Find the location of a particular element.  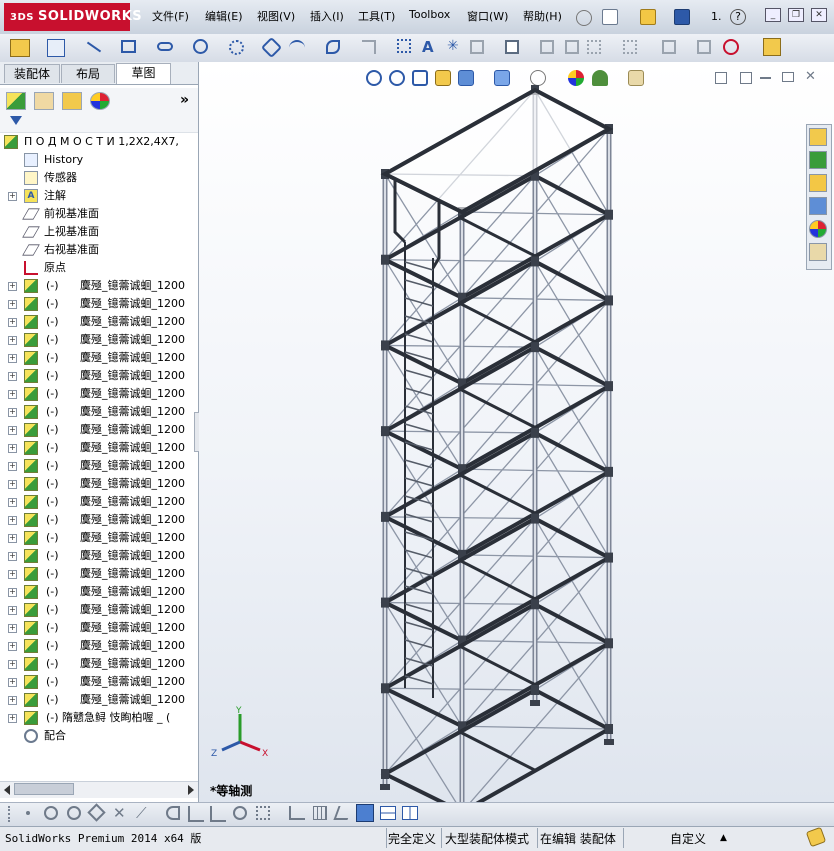

tree-item-origin: 原点 is located at coordinates (99, 268).